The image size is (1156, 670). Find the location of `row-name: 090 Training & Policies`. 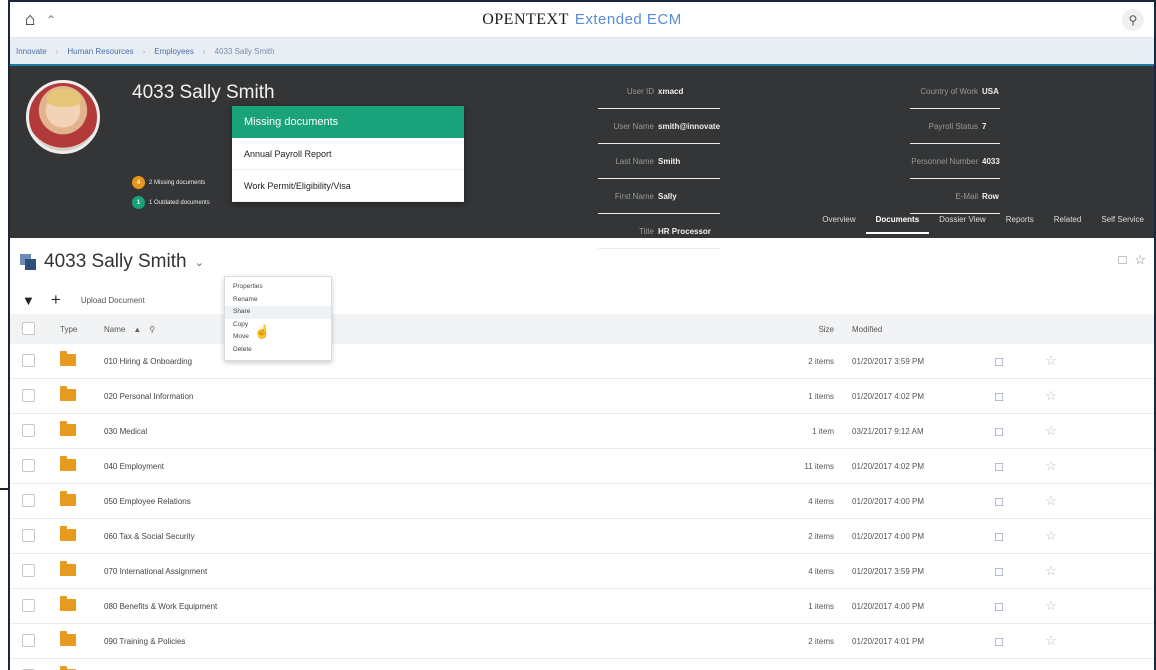

row-name: 090 Training & Policies is located at coordinates (425, 641).